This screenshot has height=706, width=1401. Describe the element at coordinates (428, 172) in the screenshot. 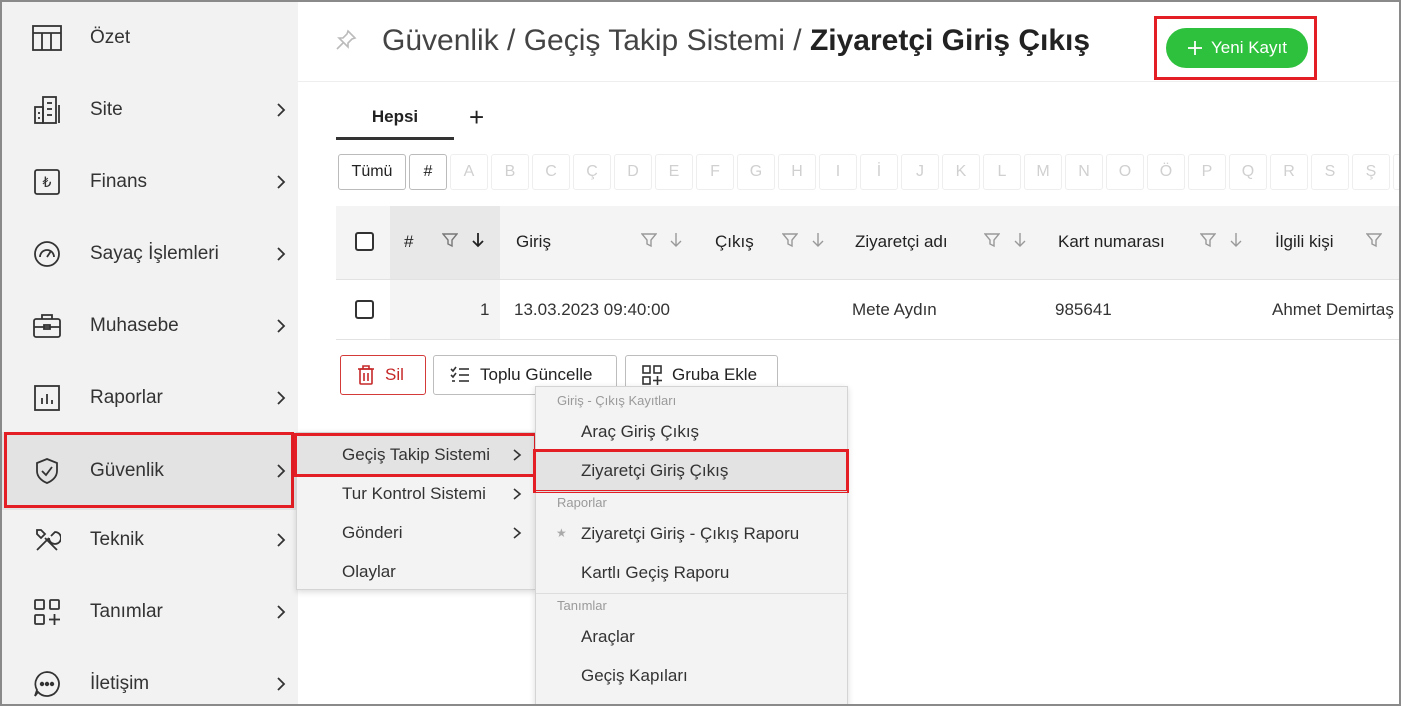

I see `letter-filter-button: #` at that location.